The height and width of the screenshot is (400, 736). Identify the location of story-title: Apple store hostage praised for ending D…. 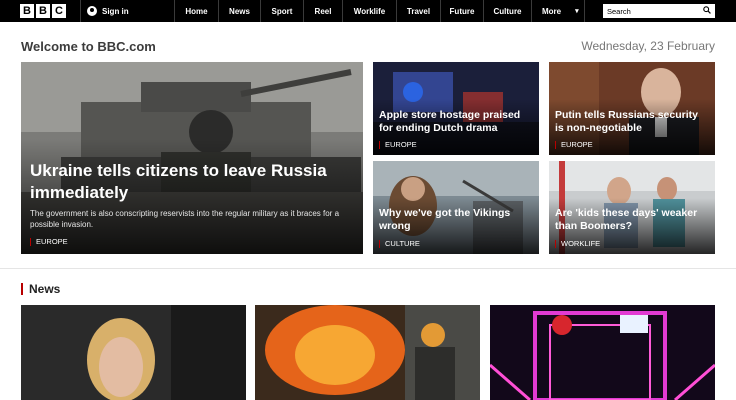
(456, 122).